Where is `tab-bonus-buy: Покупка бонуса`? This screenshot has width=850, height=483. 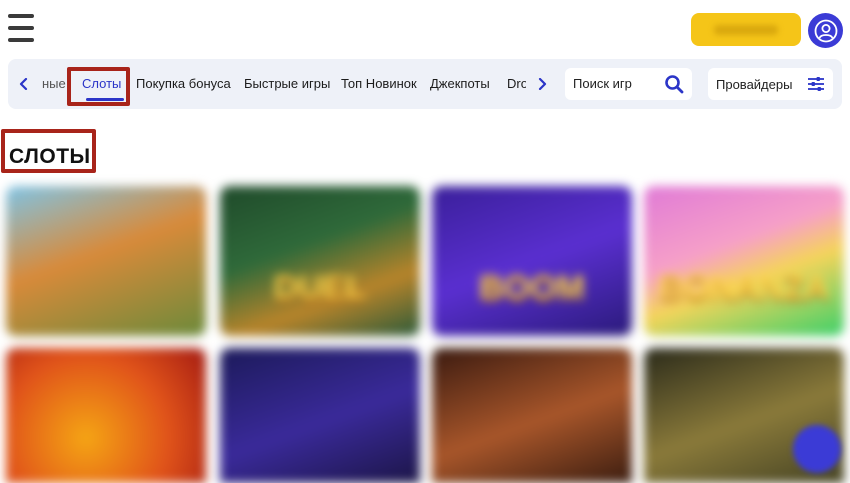
tab-bonus-buy: Покупка бонуса is located at coordinates (183, 83).